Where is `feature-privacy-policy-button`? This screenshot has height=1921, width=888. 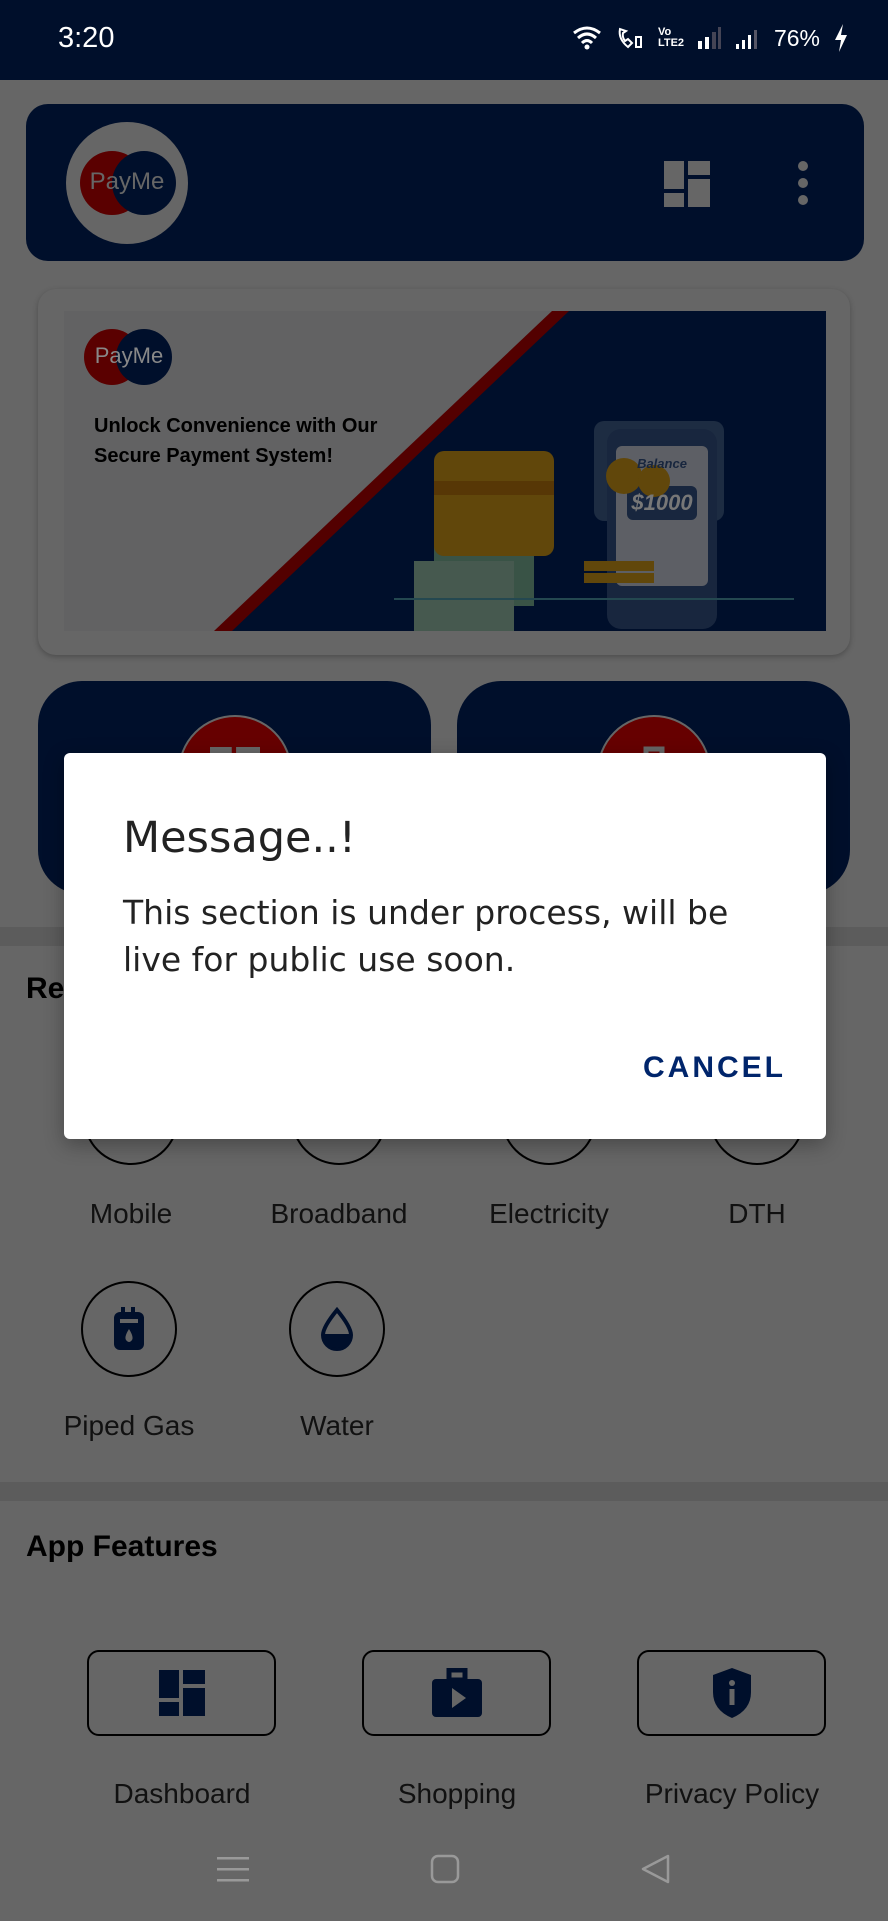
feature-privacy-policy-button is located at coordinates (731, 1693).